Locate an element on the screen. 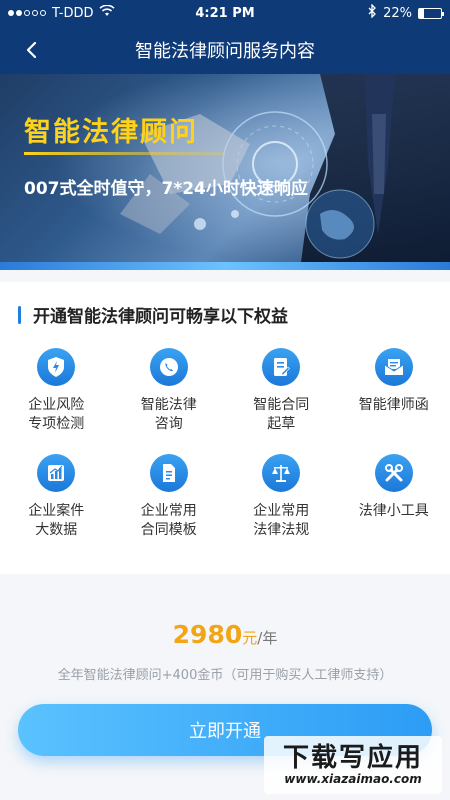  bluetooth-icon is located at coordinates (372, 12).